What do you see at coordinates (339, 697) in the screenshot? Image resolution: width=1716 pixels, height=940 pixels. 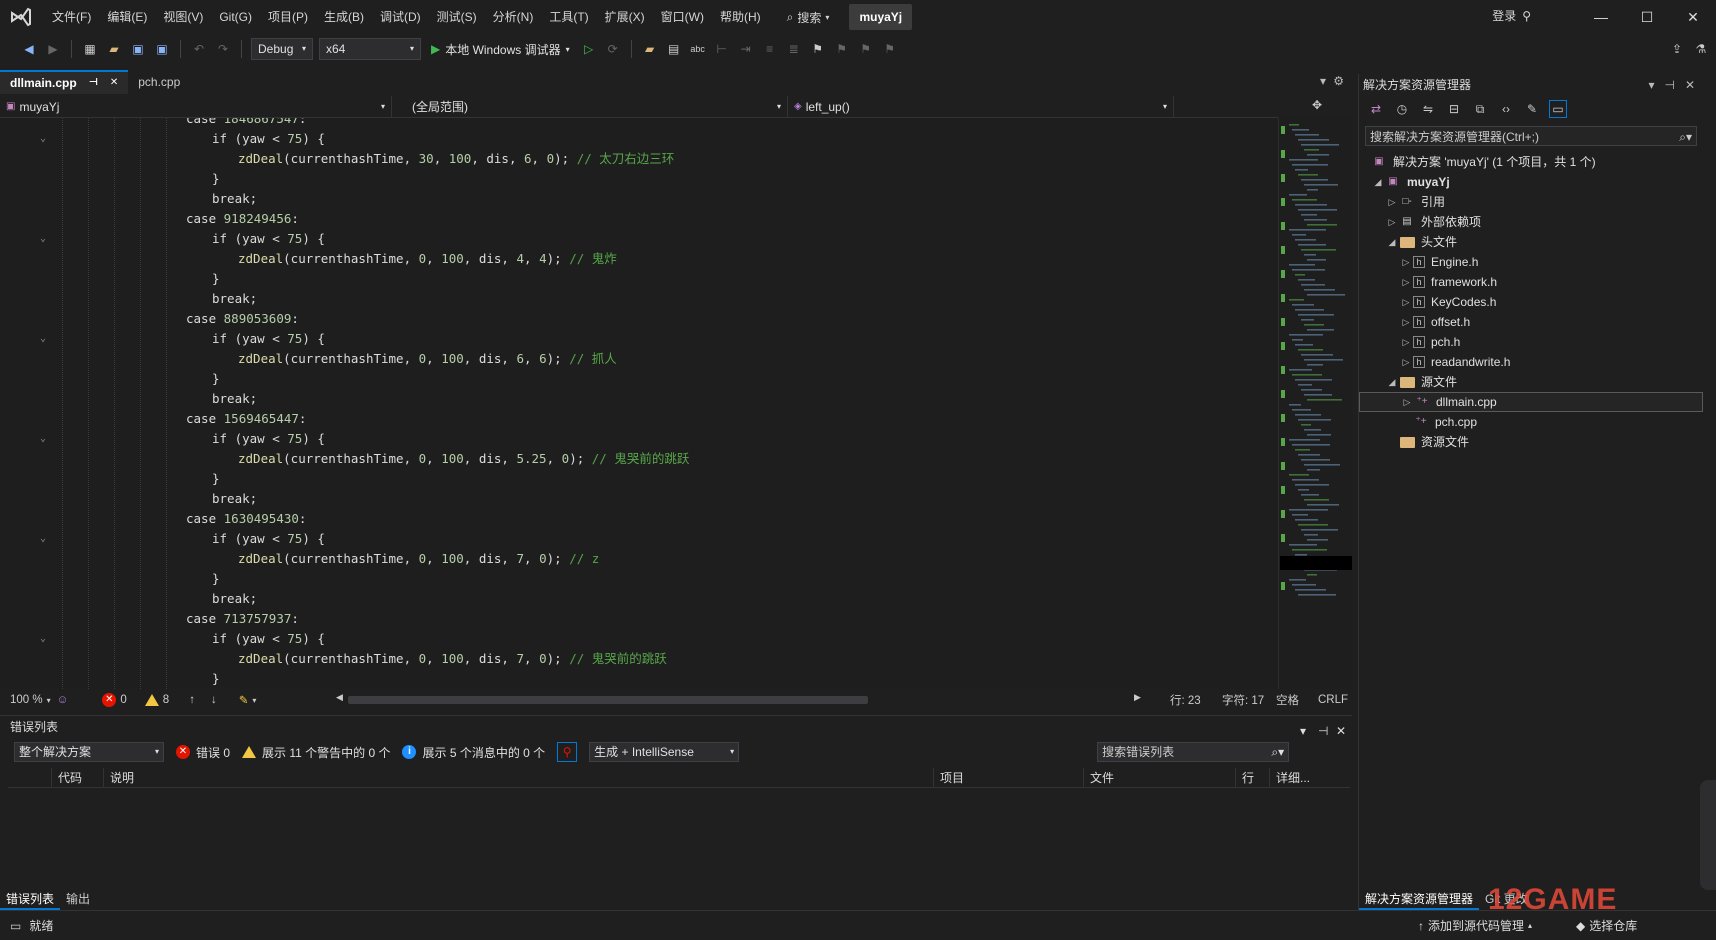 I see `scroll-left-icon: ◀` at bounding box center [339, 697].